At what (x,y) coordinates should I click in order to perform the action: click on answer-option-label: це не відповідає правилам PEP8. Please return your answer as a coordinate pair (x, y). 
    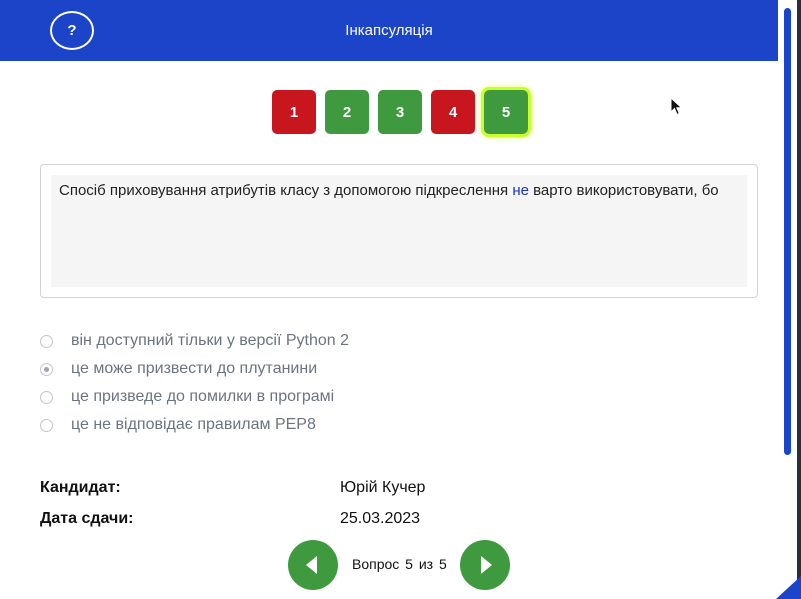
    Looking at the image, I should click on (193, 424).